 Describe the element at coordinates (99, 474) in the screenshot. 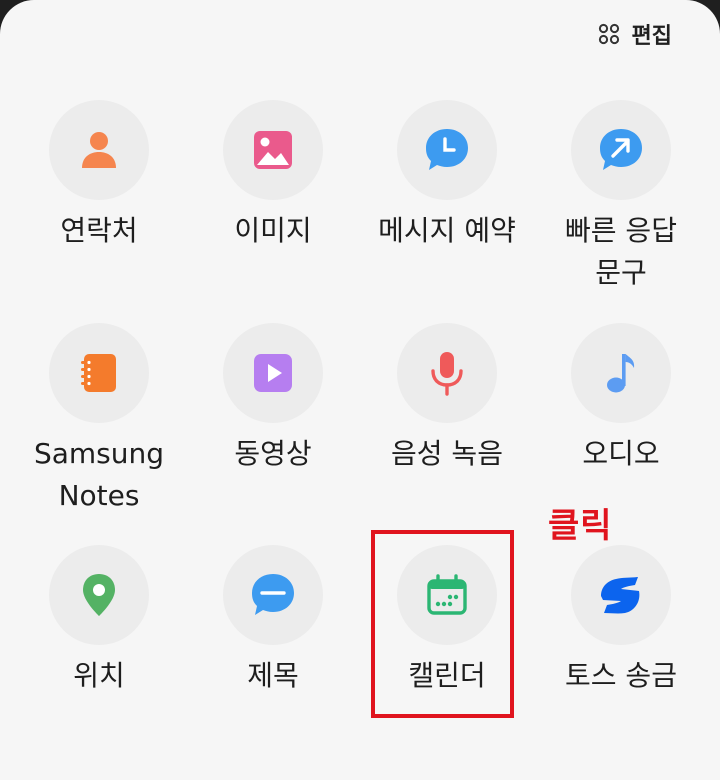

I see `tile-label: Samsung Notes` at that location.